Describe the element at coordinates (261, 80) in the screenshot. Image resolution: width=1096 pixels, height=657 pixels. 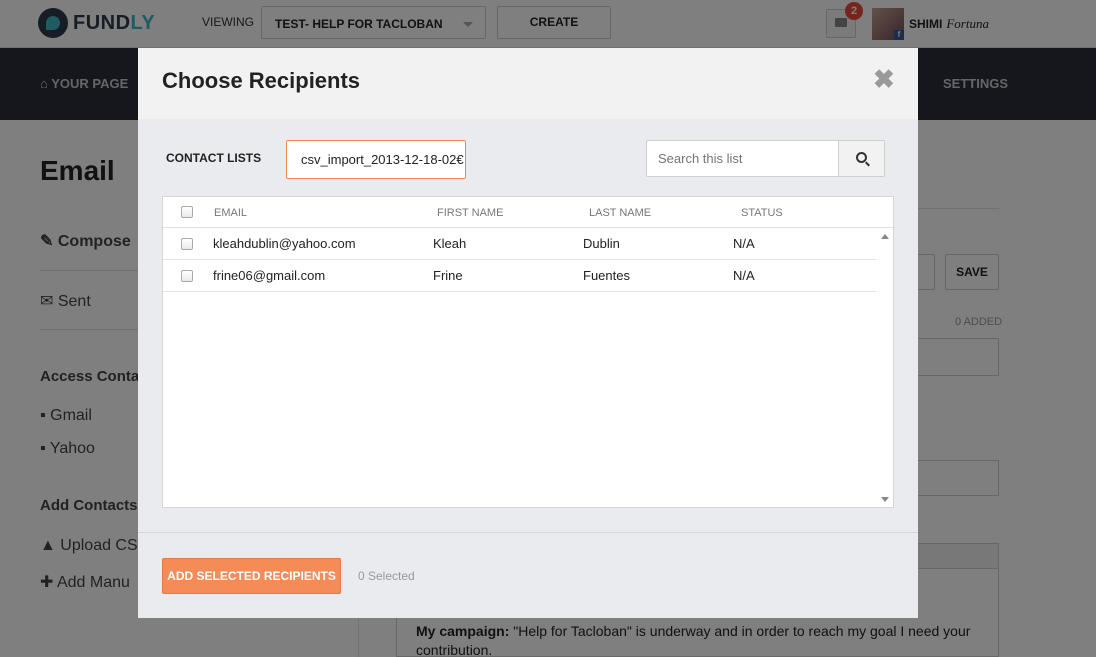
I see `modal-title: Choose Recipients` at that location.